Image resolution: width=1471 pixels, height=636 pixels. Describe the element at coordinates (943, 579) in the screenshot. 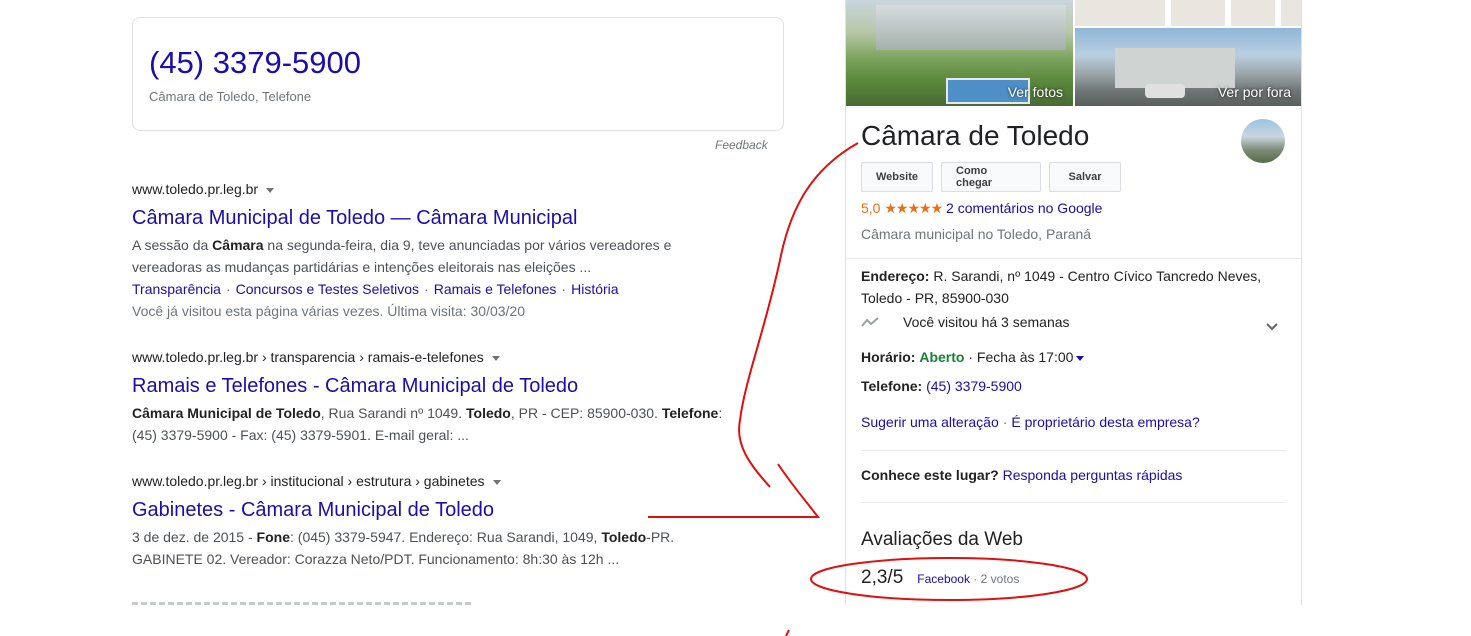

I see `facebook-review-link: Facebook` at that location.